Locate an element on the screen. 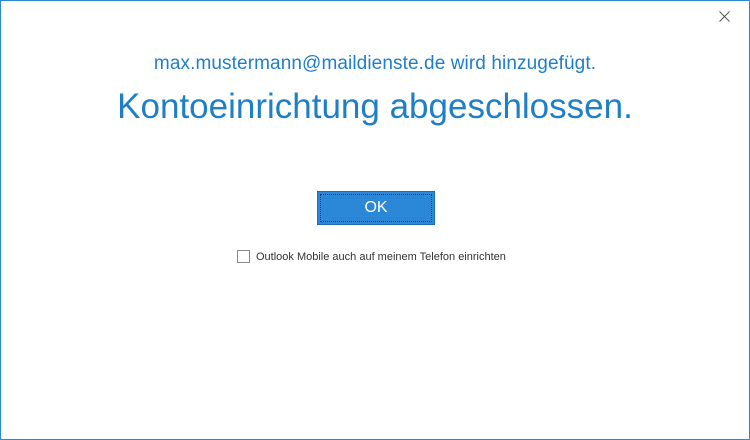 This screenshot has height=440, width=750. close-button is located at coordinates (724, 16).